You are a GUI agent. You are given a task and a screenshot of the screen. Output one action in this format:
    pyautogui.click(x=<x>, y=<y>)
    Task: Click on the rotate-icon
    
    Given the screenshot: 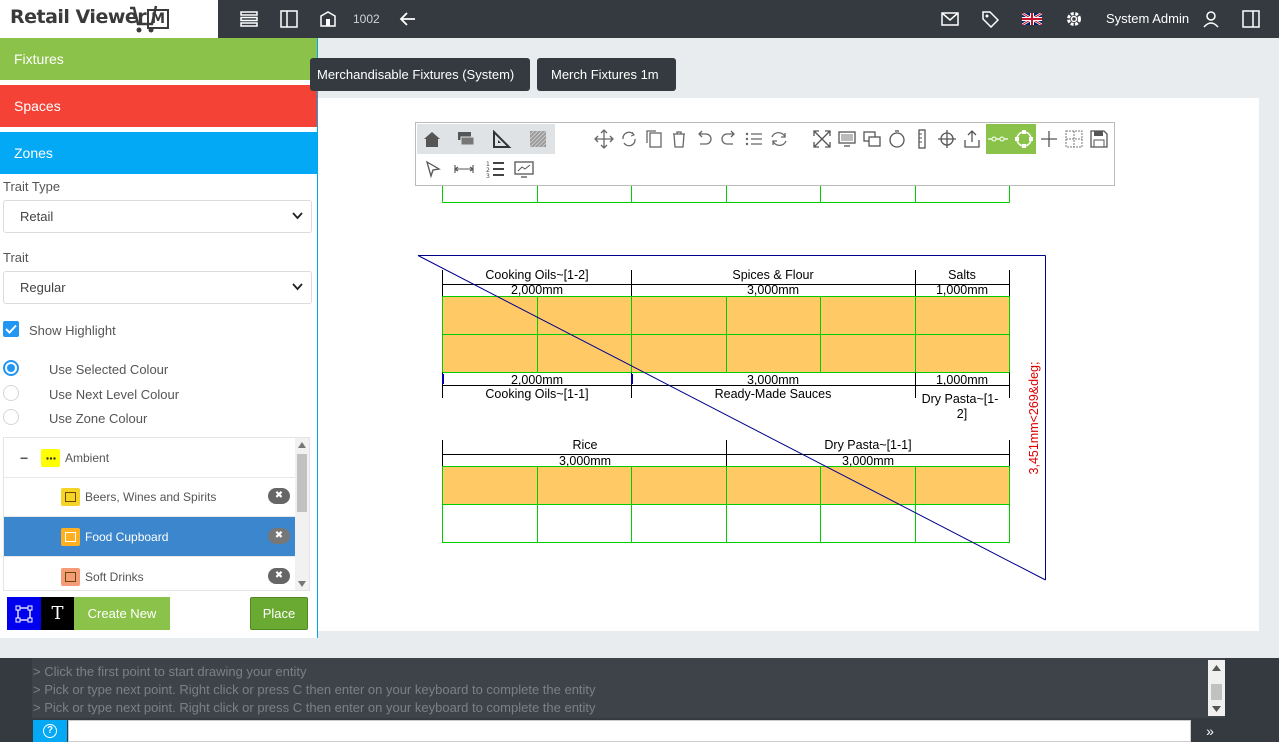 What is the action you would take?
    pyautogui.click(x=629, y=139)
    